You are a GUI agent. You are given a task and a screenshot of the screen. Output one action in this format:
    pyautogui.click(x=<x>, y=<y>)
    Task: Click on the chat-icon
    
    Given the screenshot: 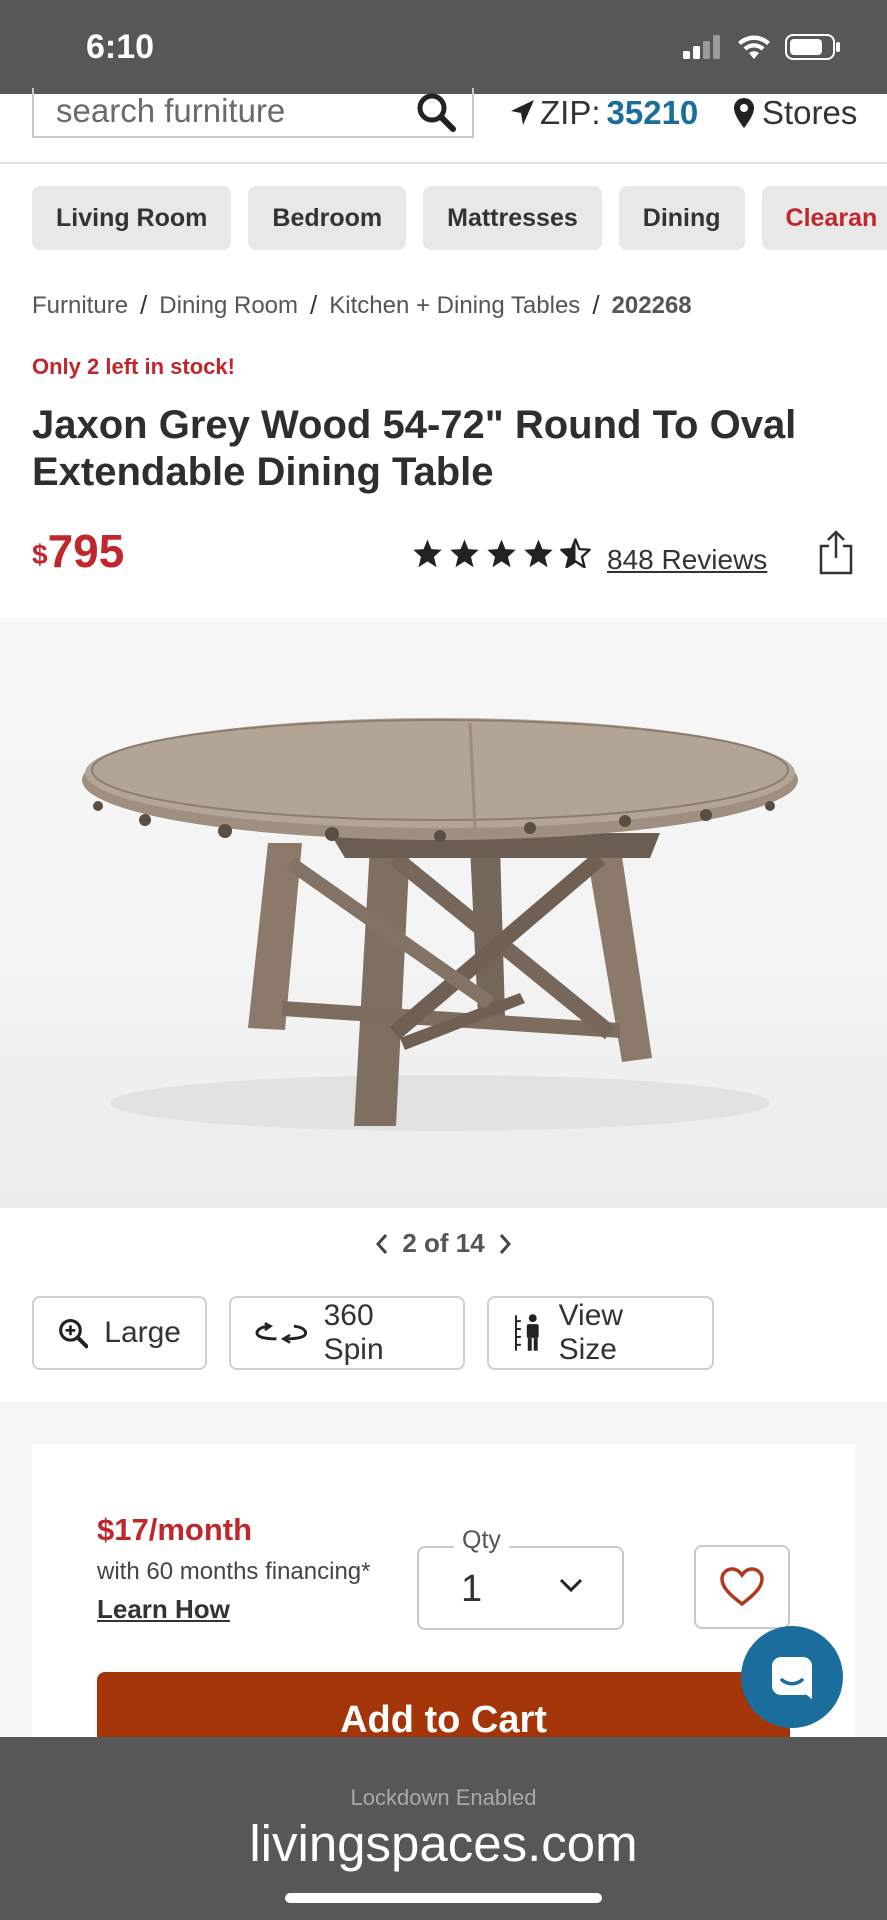 What is the action you would take?
    pyautogui.click(x=792, y=1678)
    